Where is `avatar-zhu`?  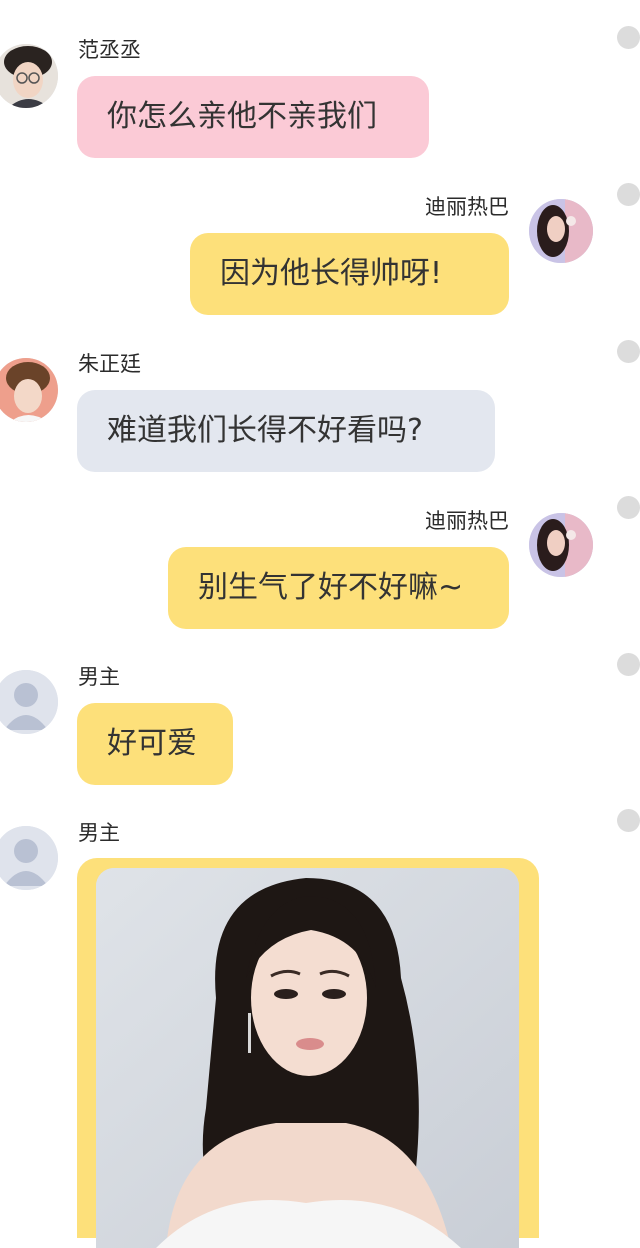 avatar-zhu is located at coordinates (29, 390).